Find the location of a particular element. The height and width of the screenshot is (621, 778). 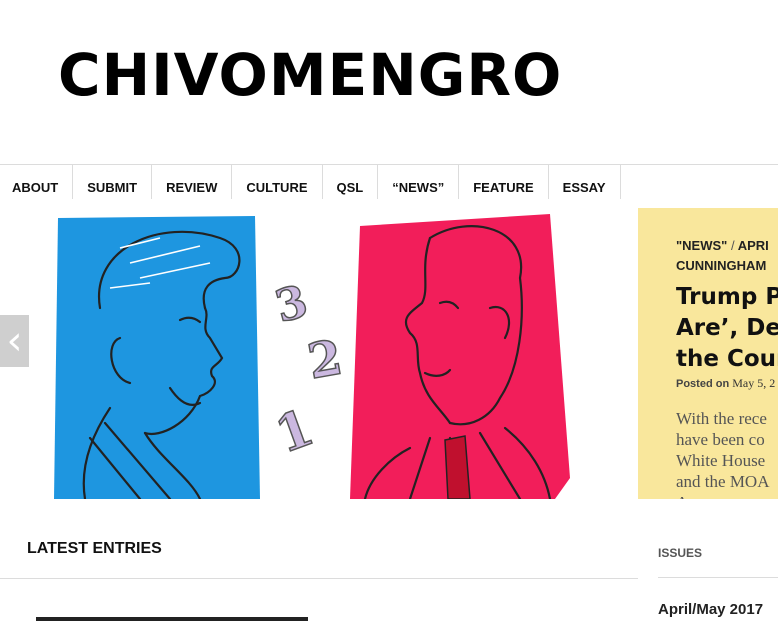

posted-on-label: Posted on is located at coordinates (703, 384).